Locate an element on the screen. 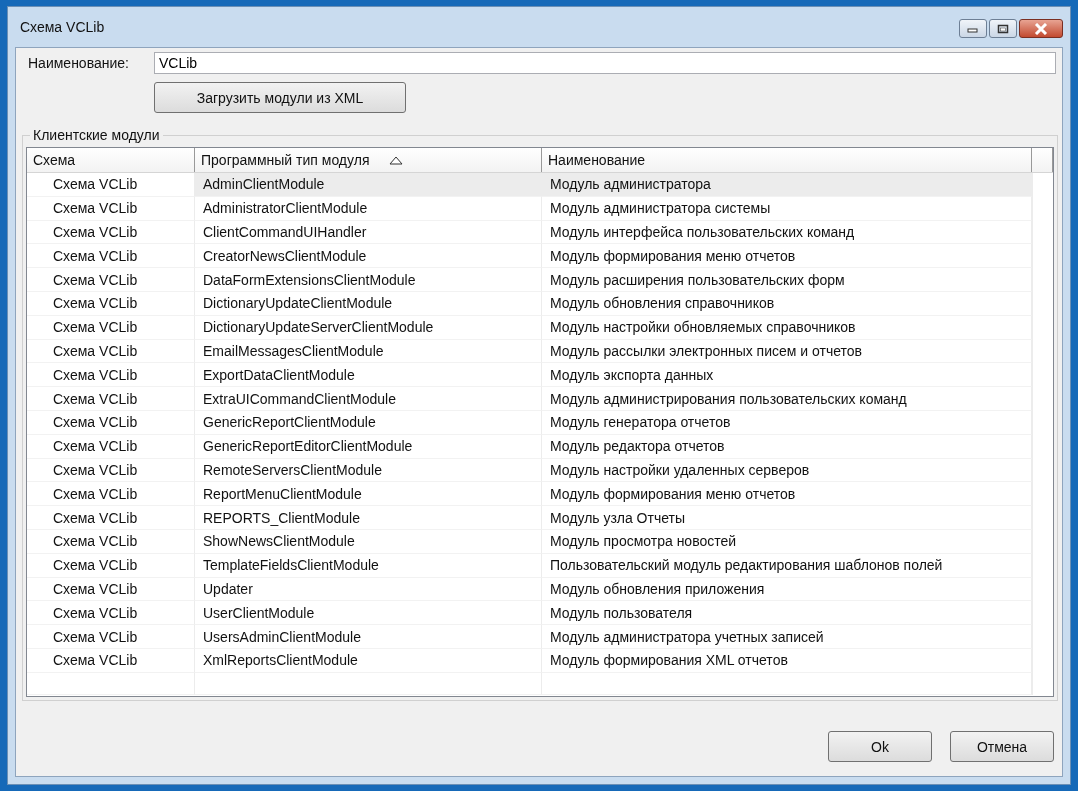 This screenshot has height=791, width=1078. close-icon is located at coordinates (1041, 28).